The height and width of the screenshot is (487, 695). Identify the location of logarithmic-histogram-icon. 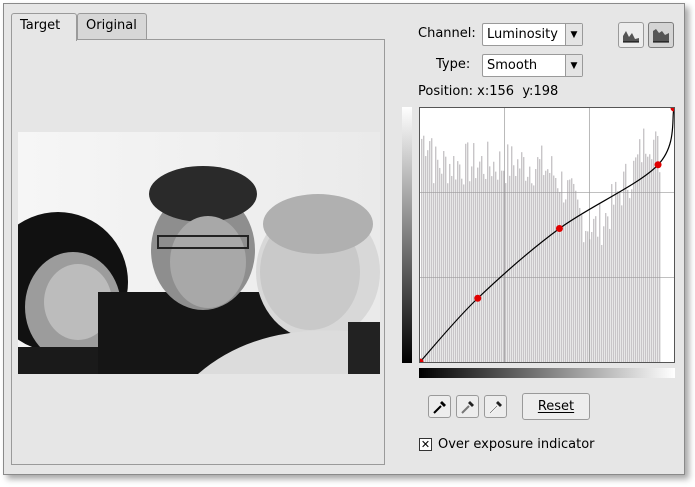
(661, 36).